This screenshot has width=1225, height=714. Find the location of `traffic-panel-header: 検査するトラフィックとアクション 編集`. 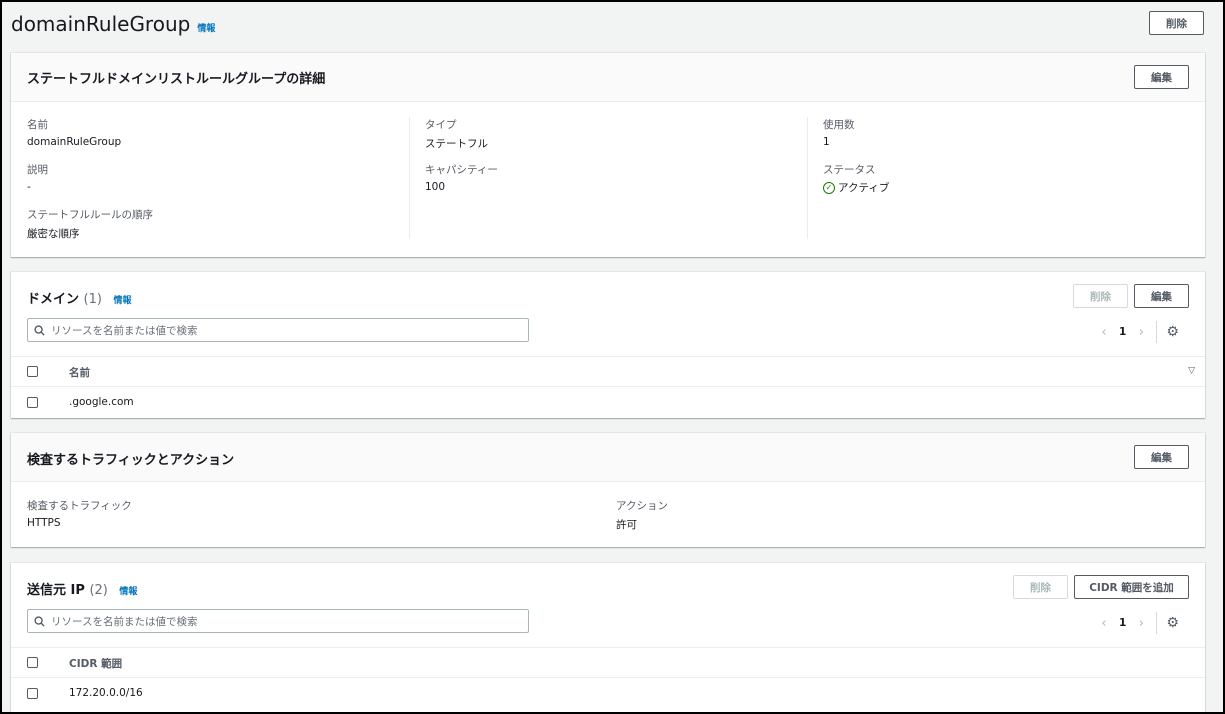

traffic-panel-header: 検査するトラフィックとアクション 編集 is located at coordinates (608, 457).